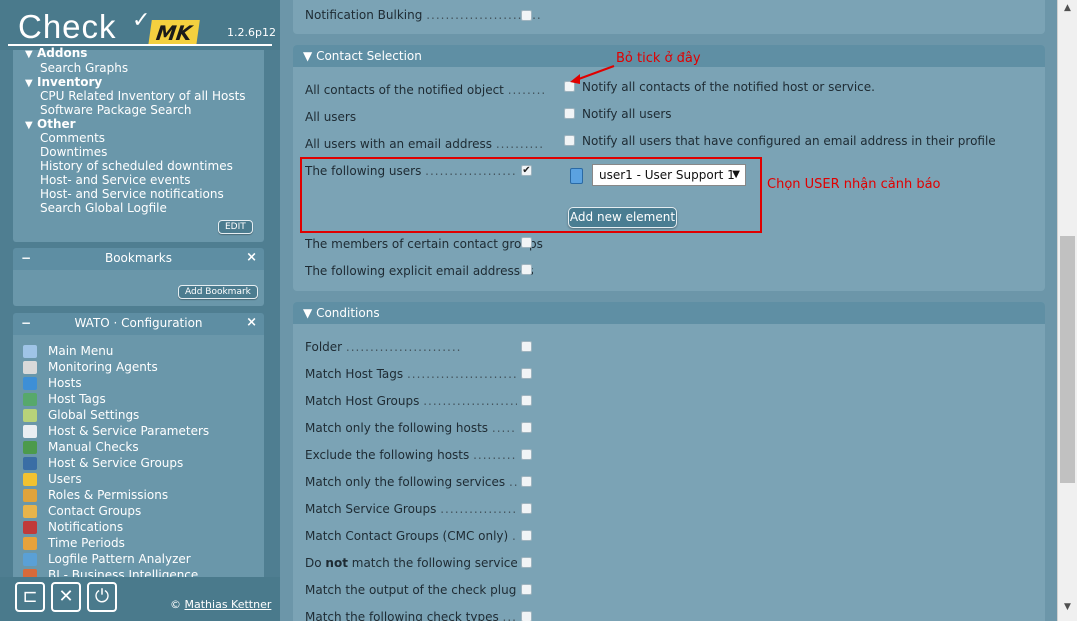 Image resolution: width=1077 pixels, height=621 pixels. I want to click on view-link: Host- and Service events, so click(115, 180).